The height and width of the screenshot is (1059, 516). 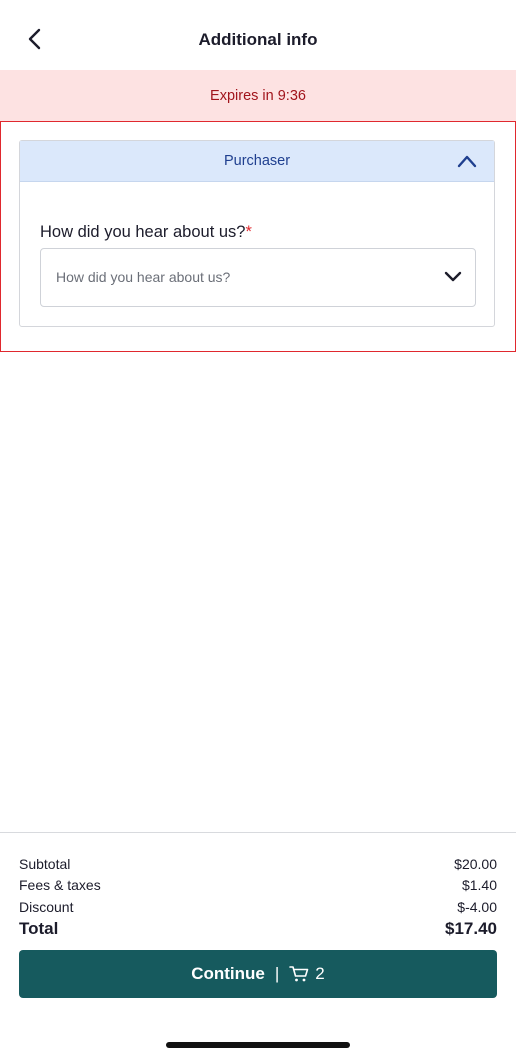 What do you see at coordinates (475, 864) in the screenshot?
I see `subtotal-value: $20.00` at bounding box center [475, 864].